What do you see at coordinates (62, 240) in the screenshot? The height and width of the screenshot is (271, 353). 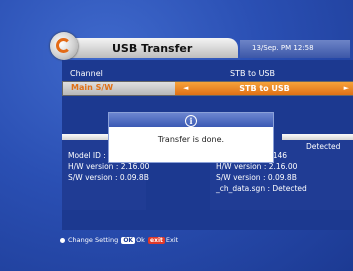 I see `navigation-icon` at bounding box center [62, 240].